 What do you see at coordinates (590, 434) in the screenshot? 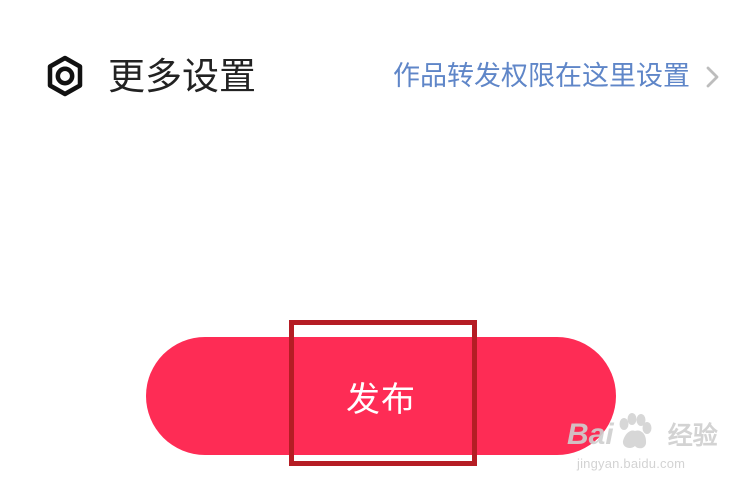
I see `watermark-brand-text: Bai` at bounding box center [590, 434].